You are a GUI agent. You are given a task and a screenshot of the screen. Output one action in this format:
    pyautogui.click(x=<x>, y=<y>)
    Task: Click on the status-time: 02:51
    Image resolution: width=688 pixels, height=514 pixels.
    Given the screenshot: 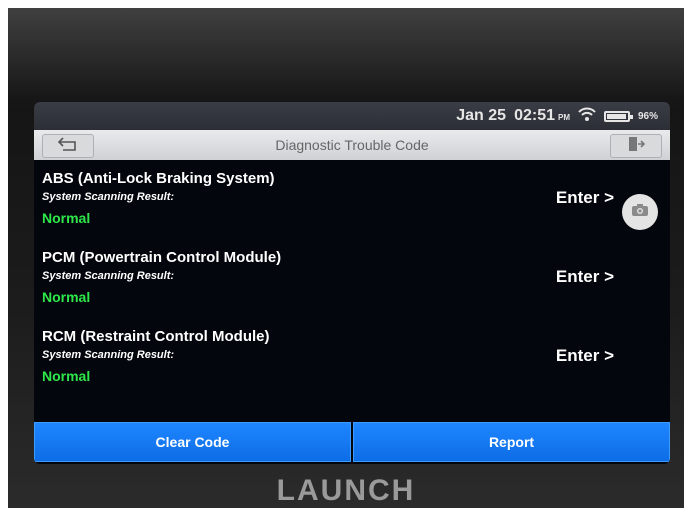 What is the action you would take?
    pyautogui.click(x=534, y=115)
    